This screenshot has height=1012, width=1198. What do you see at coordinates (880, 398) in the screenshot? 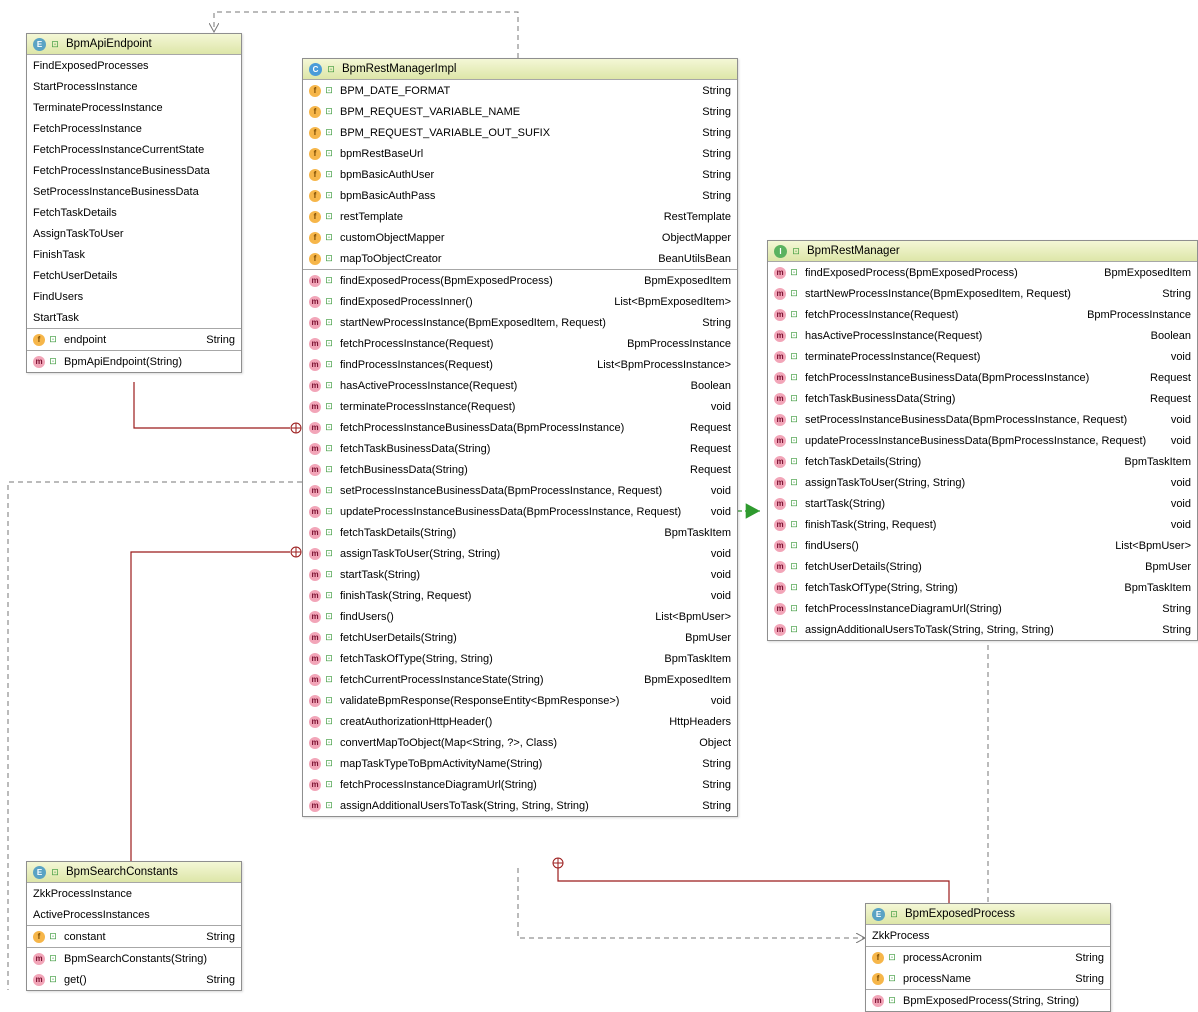
I see `member-name: fetchTaskBusinessData(String)` at bounding box center [880, 398].